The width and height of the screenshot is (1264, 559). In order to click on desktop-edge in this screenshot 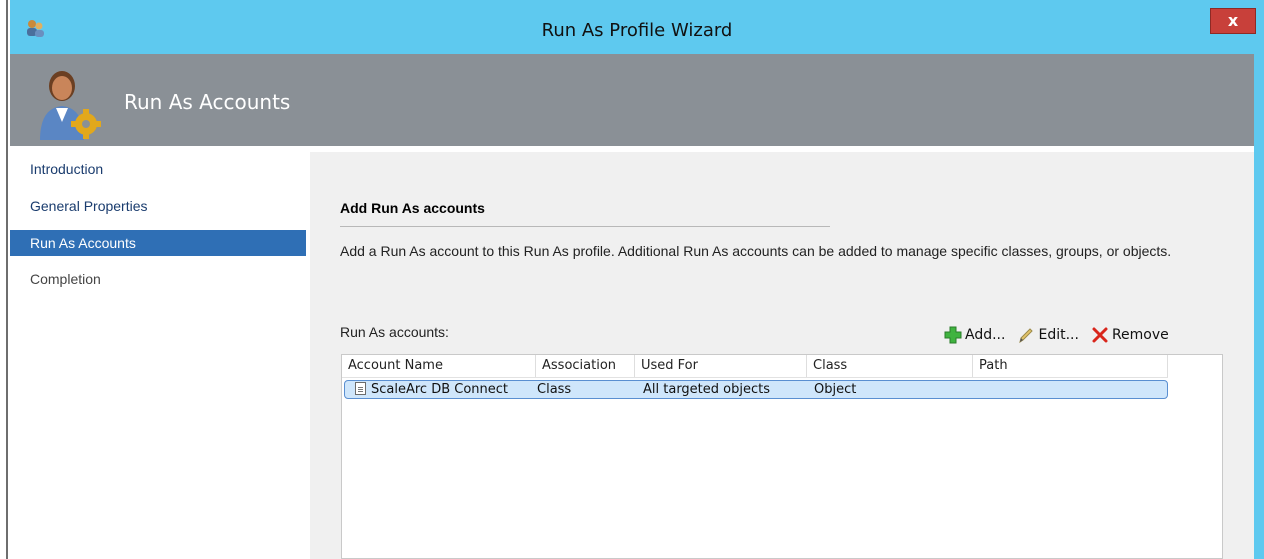, I will do `click(5, 279)`.